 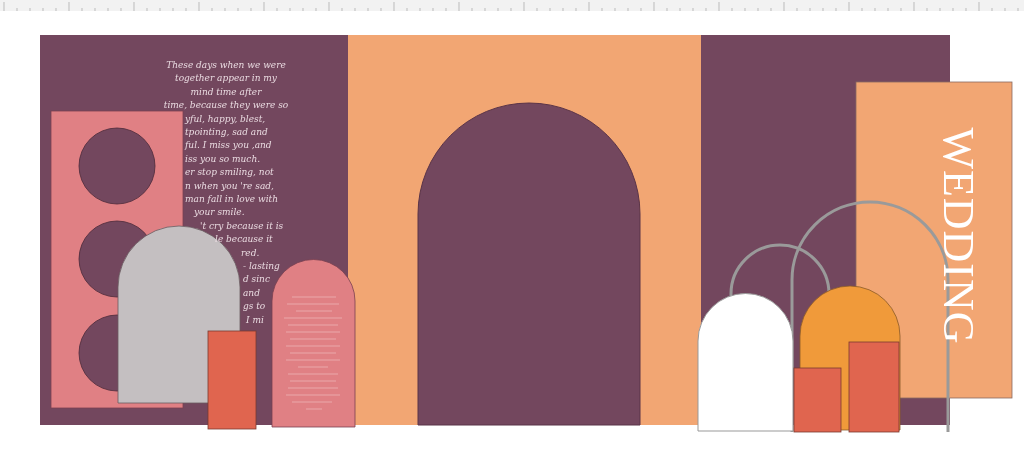 I want to click on poem-line: and, so click(x=251, y=293).